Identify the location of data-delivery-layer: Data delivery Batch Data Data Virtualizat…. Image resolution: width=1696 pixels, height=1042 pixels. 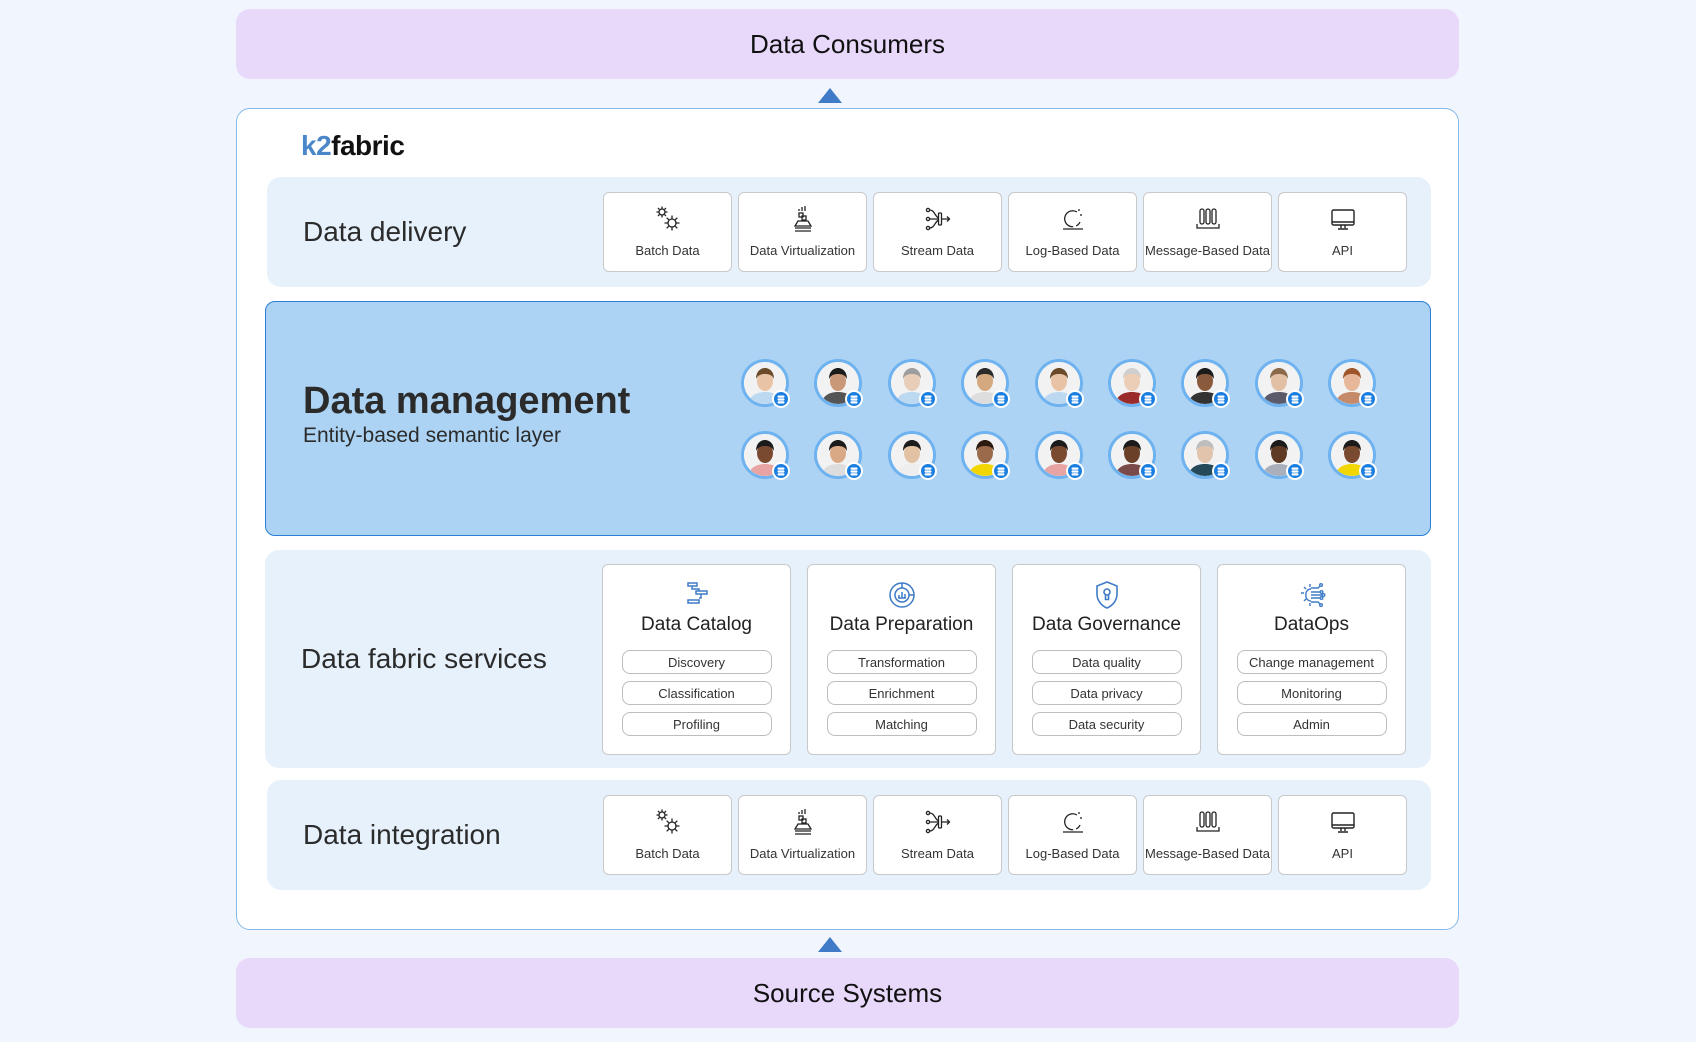
(849, 232).